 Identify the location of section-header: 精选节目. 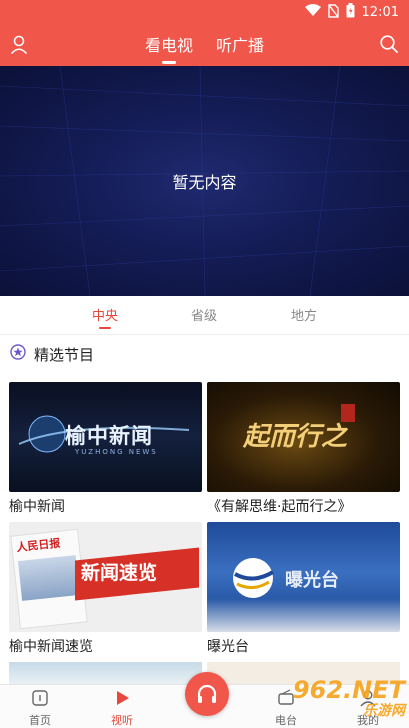
(52, 354).